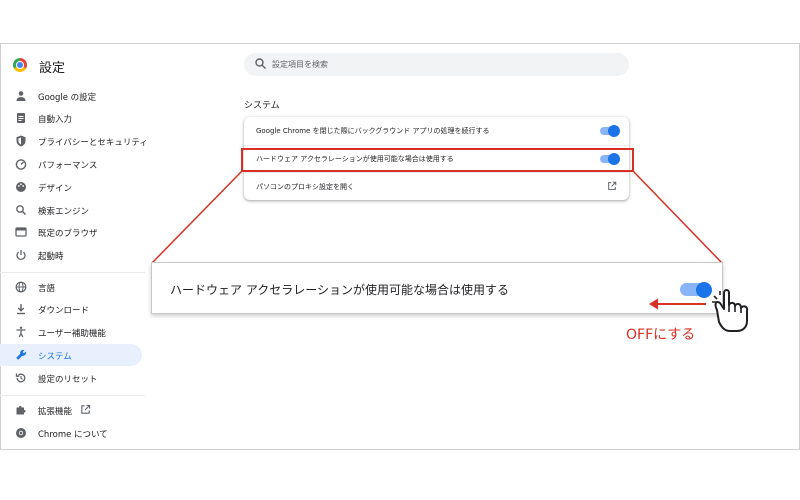  Describe the element at coordinates (661, 335) in the screenshot. I see `annotation-text: OFFにする` at that location.